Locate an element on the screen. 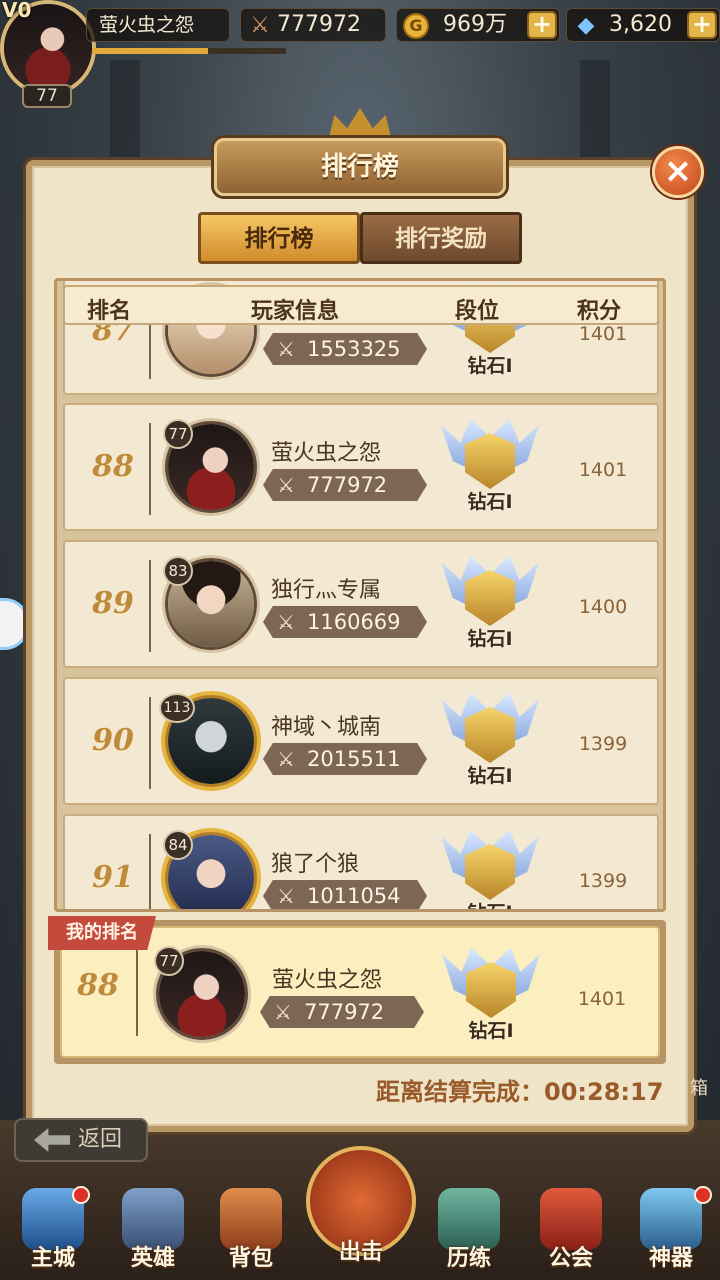 This screenshot has height=1280, width=720. table-row: 89 83 独行灬专属 ⚔ 1160669 钻石Ⅰ 1400 is located at coordinates (361, 604).